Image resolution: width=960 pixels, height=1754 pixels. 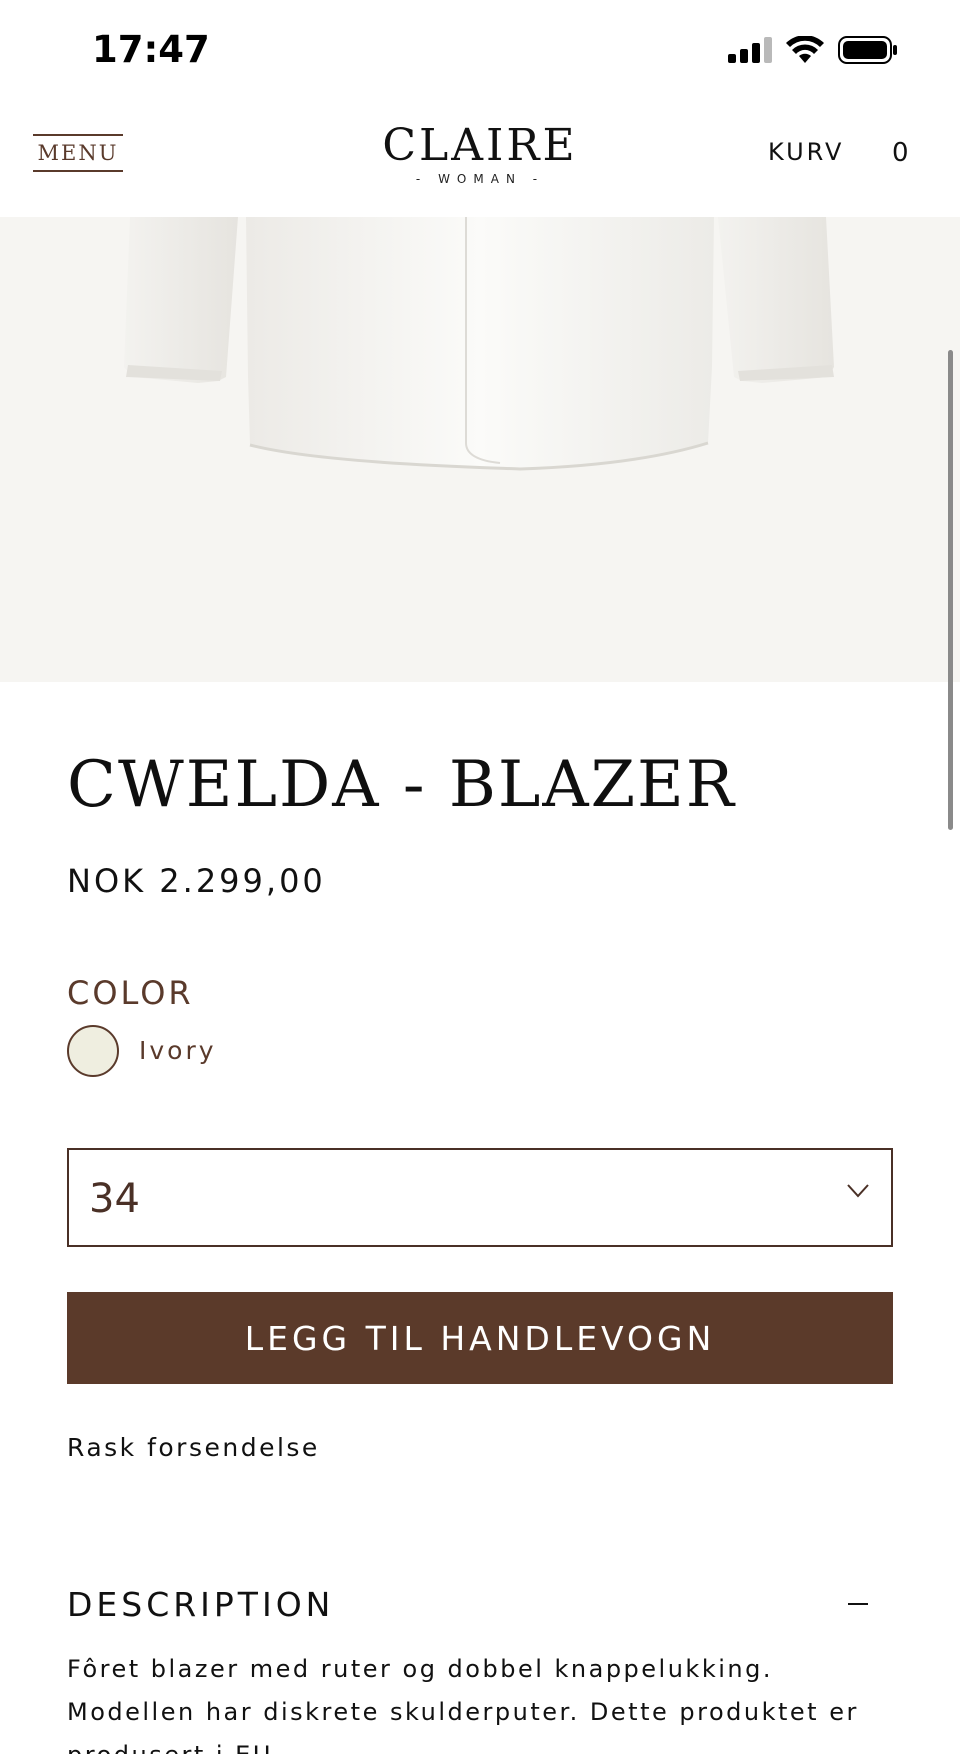 What do you see at coordinates (151, 49) in the screenshot?
I see `status-time: 17:47` at bounding box center [151, 49].